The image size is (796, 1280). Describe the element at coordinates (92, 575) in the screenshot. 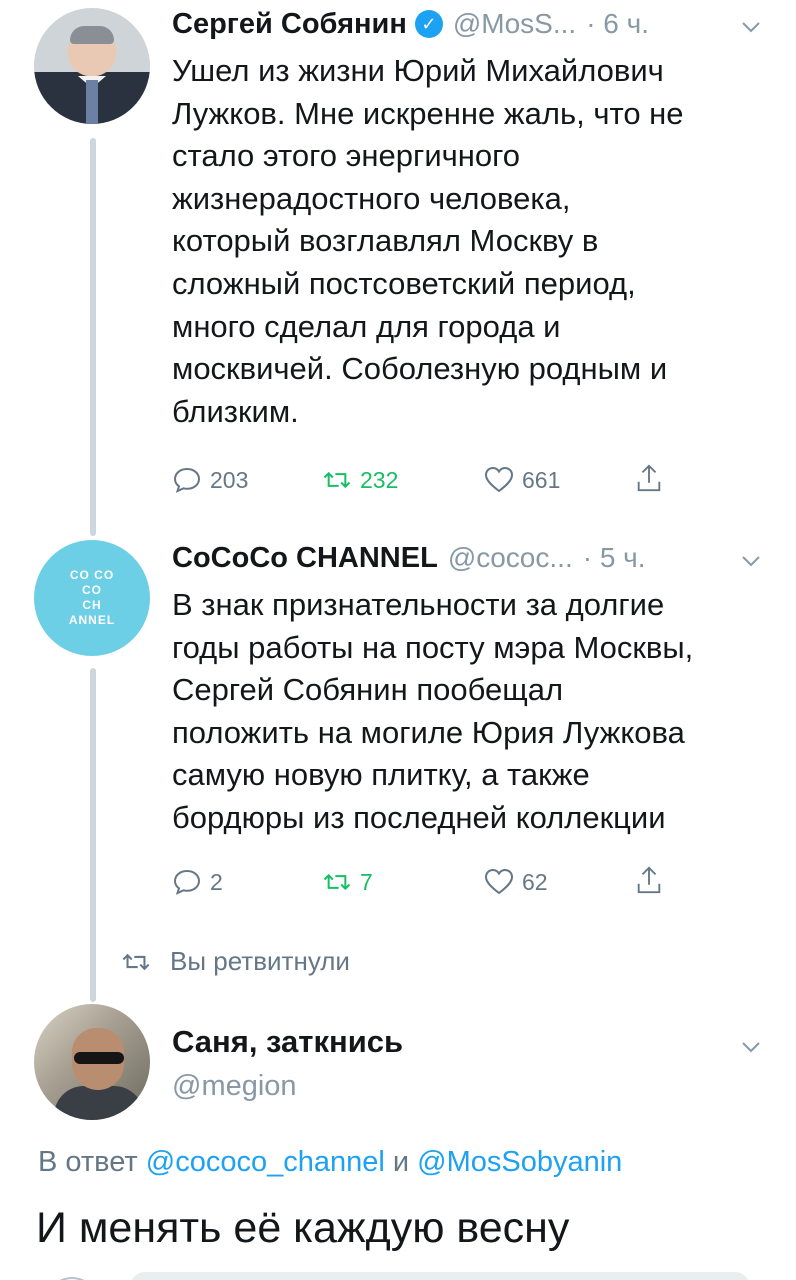

I see `logo-text: CO CO` at that location.